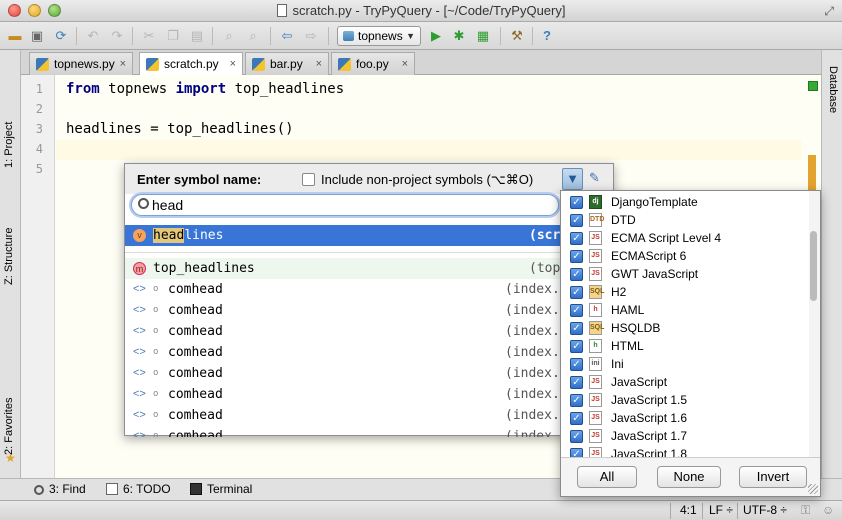 The width and height of the screenshot is (842, 520). I want to click on hector-icon: ☺, so click(828, 510).